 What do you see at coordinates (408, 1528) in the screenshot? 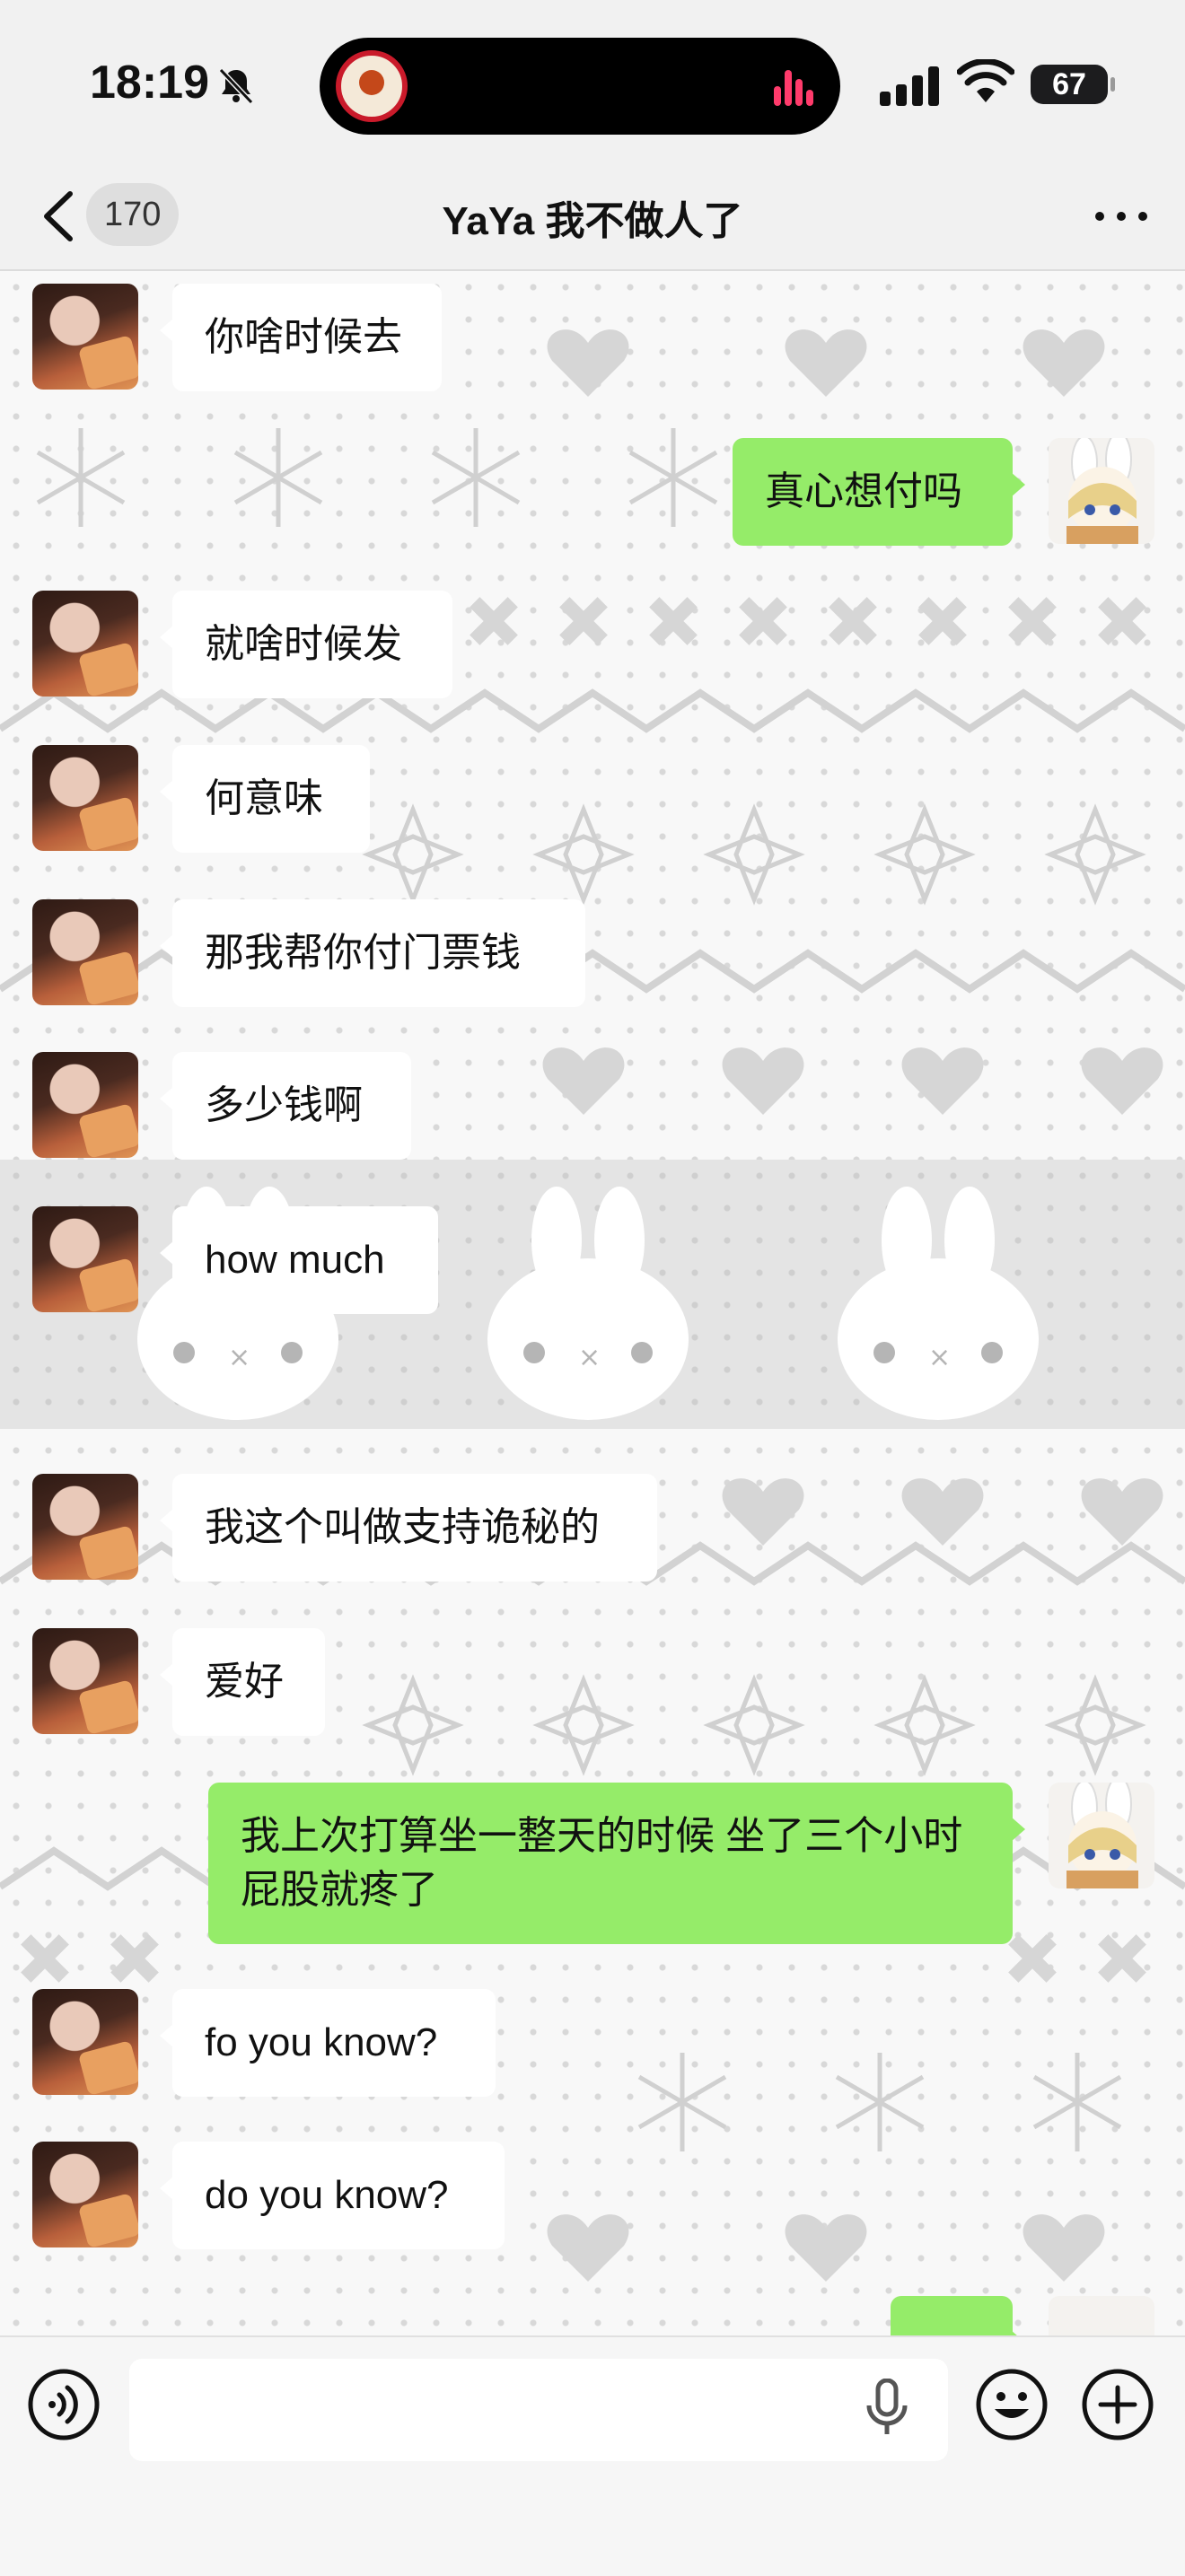
I see `message-bubble-received: 我这个叫做支持诡秘的` at bounding box center [408, 1528].